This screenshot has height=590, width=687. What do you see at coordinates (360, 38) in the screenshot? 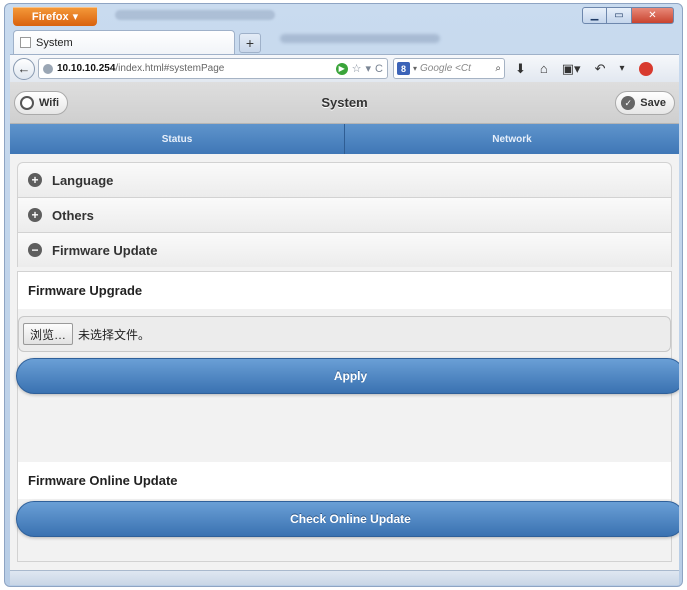
I see `blurred-tab-area` at bounding box center [360, 38].